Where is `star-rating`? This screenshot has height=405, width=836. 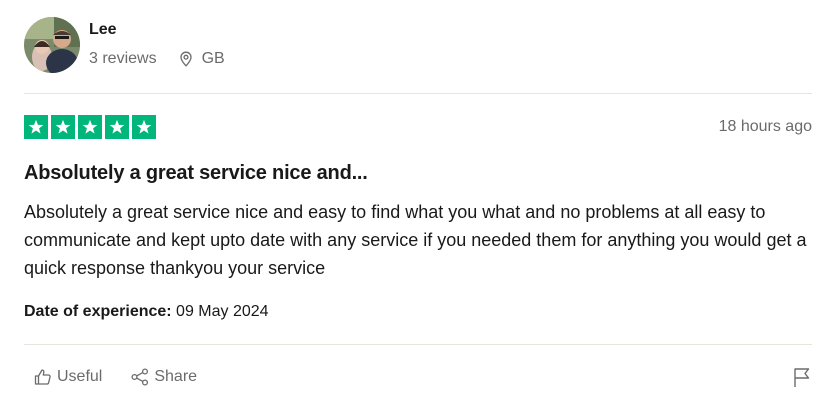
star-rating is located at coordinates (90, 127).